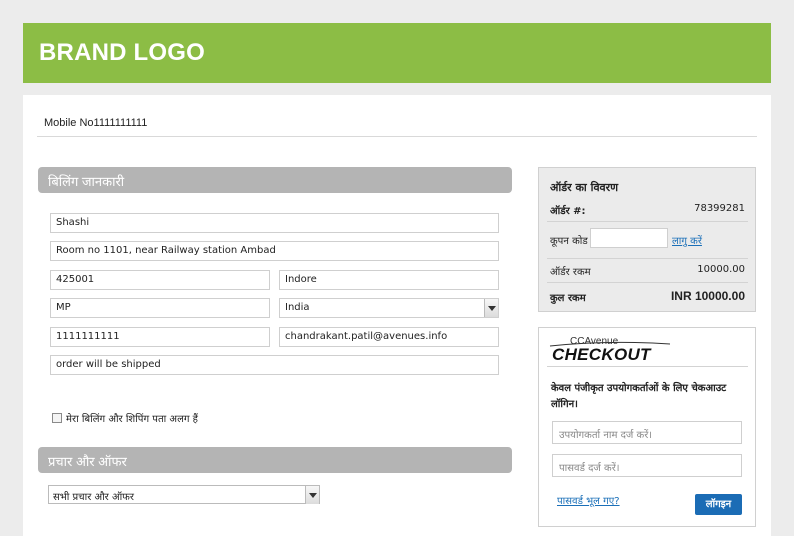 The image size is (794, 536). I want to click on order-number-row: ऑर्डर #: 78399281, so click(647, 210).